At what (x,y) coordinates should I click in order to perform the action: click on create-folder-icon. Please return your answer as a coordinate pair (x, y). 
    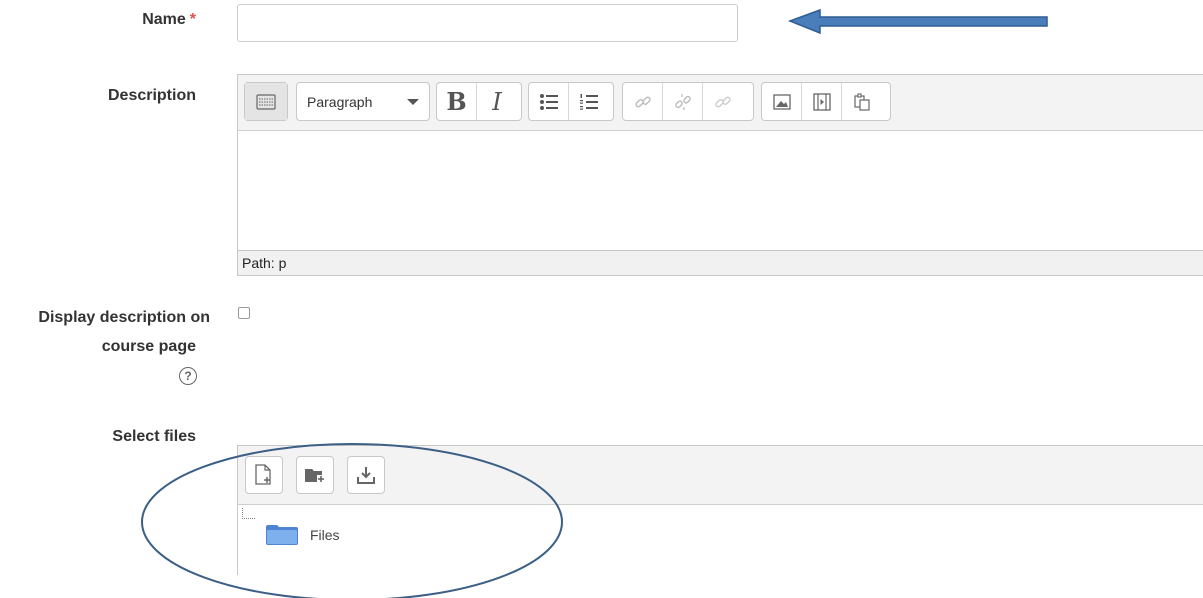
    Looking at the image, I should click on (315, 476).